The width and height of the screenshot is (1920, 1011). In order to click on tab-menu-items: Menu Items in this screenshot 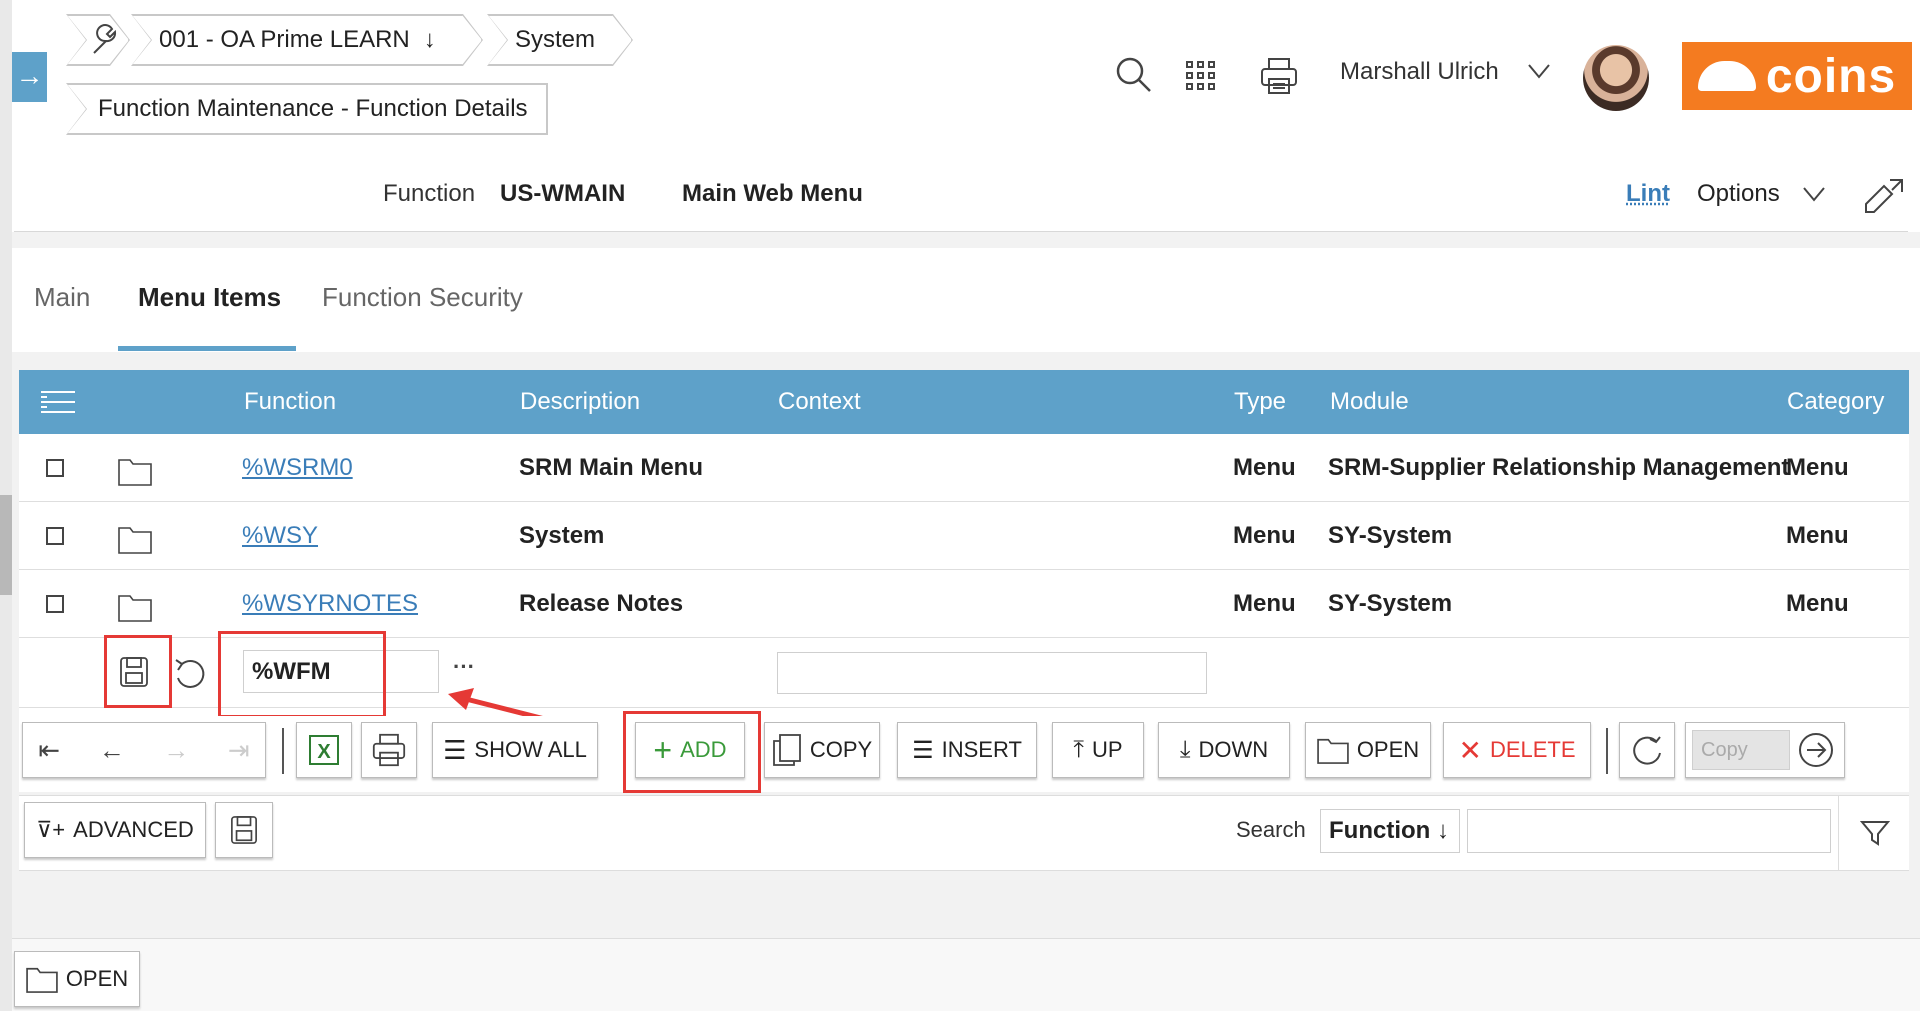, I will do `click(209, 297)`.